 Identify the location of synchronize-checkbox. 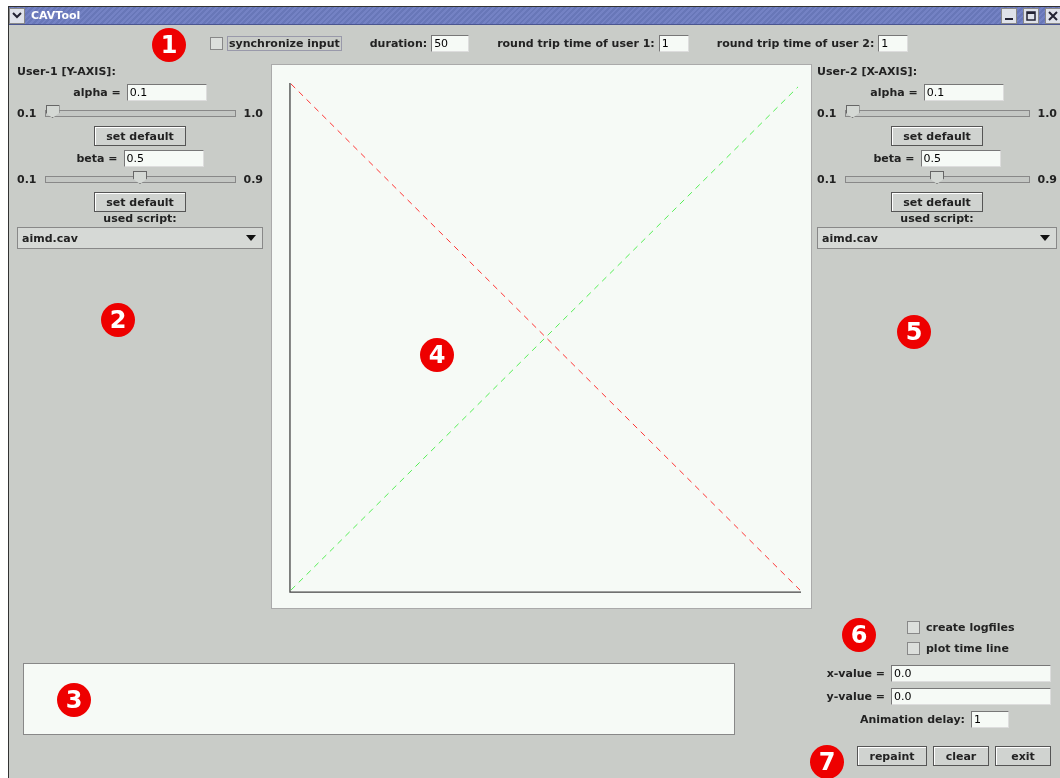
(216, 43).